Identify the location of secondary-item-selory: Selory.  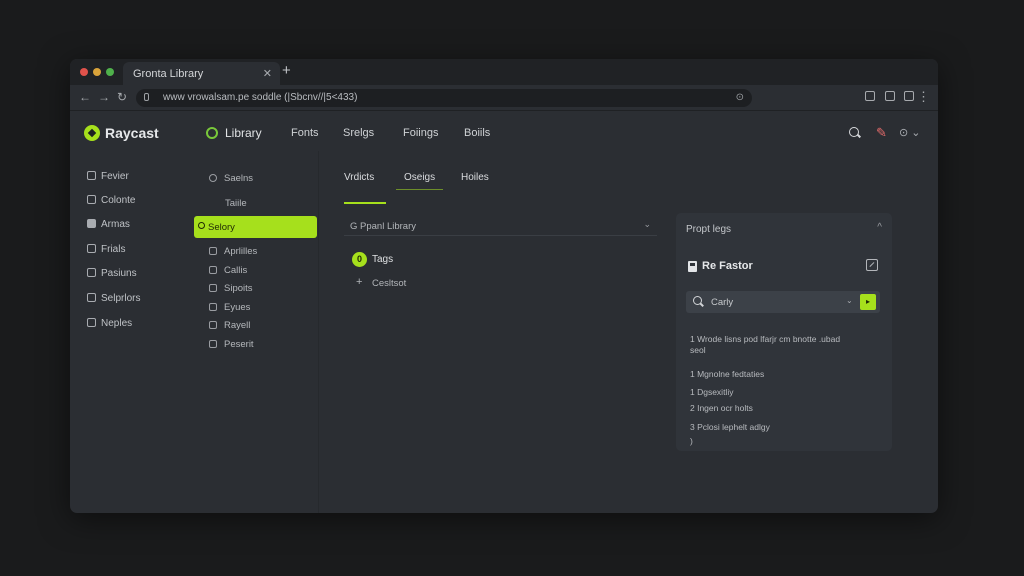
(255, 227).